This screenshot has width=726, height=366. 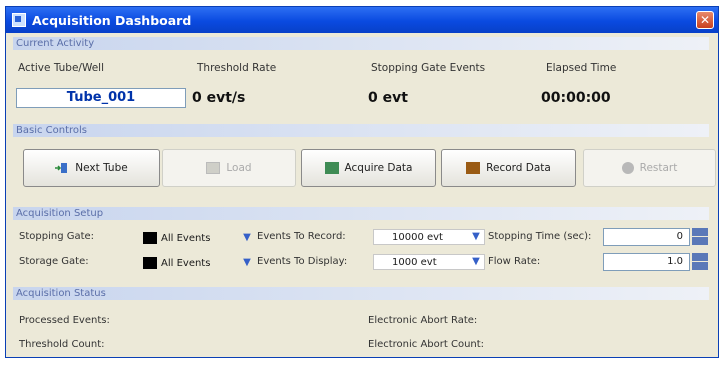 What do you see at coordinates (361, 213) in the screenshot?
I see `section-header-acquisition-setup: Acquisition Setup` at bounding box center [361, 213].